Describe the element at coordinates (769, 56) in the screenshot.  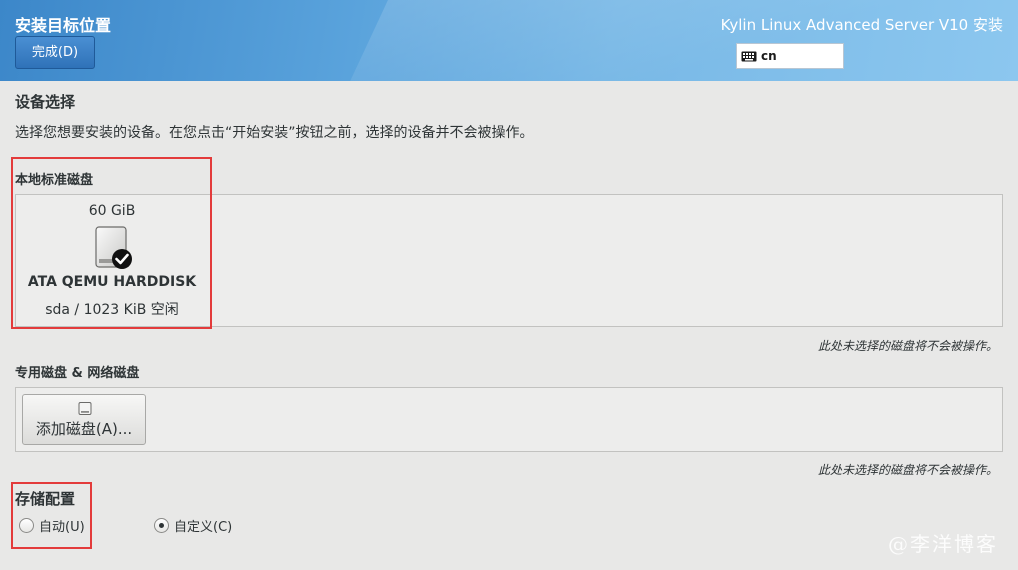
I see `keyboard-layout-label: cn` at that location.